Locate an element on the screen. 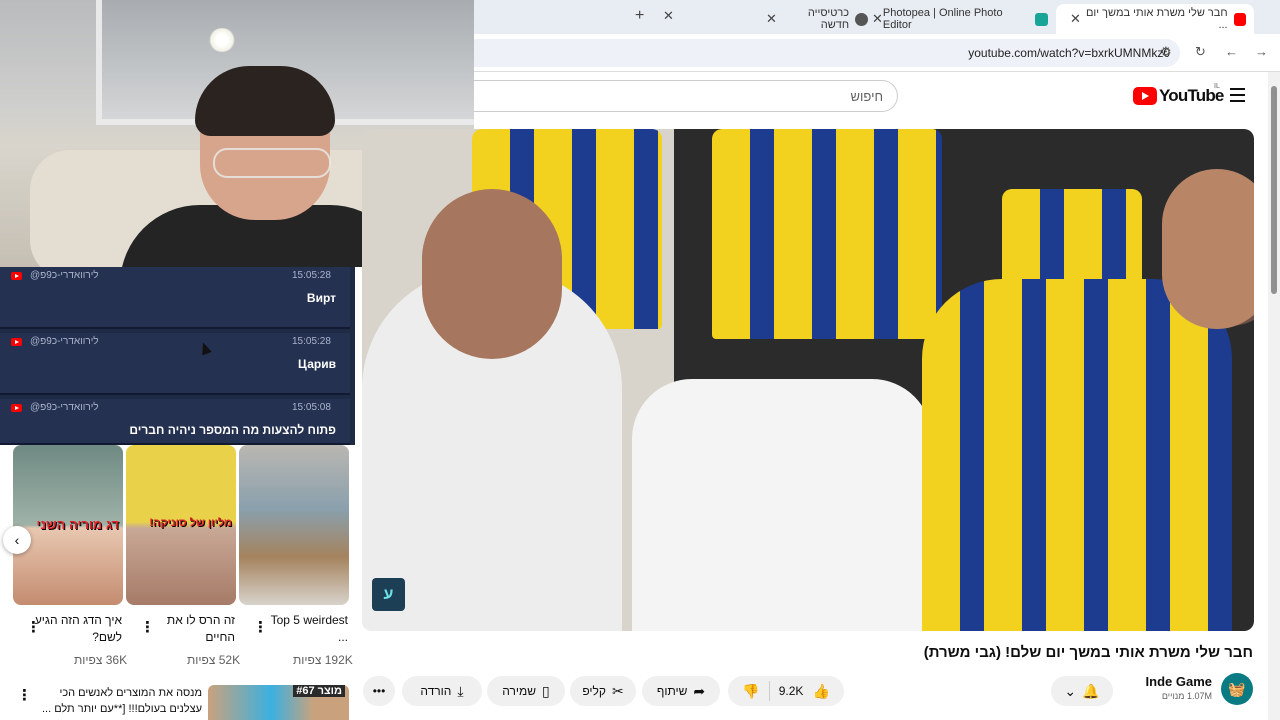 Image resolution: width=1280 pixels, height=720 pixels. white-jersey is located at coordinates (782, 505).